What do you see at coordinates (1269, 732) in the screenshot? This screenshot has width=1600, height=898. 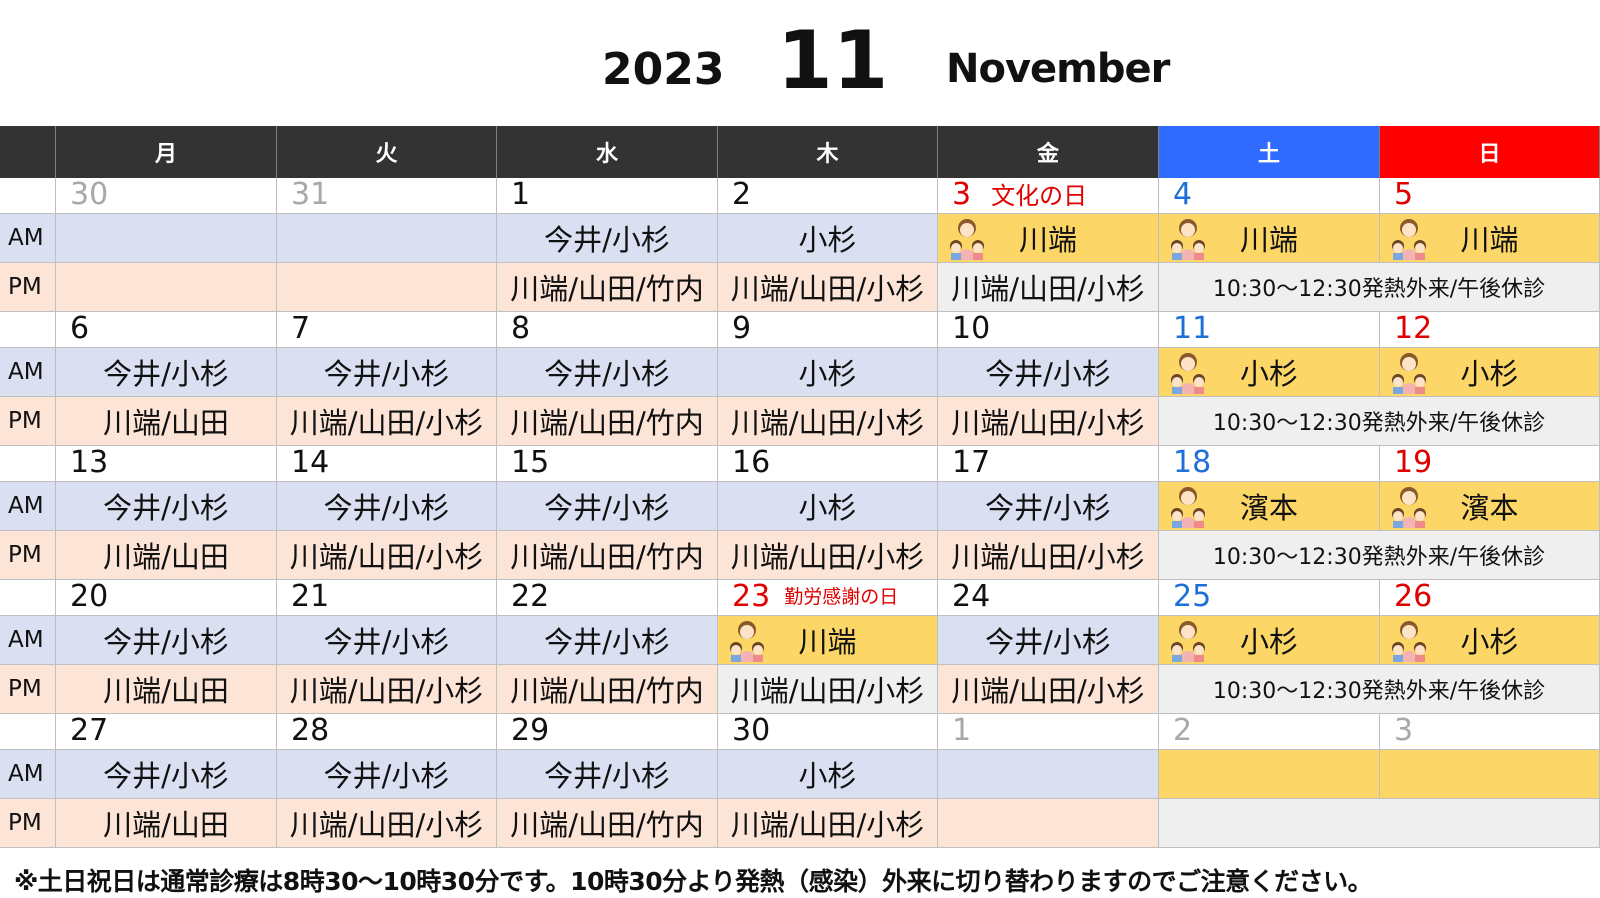 I see `day-cell: 2` at bounding box center [1269, 732].